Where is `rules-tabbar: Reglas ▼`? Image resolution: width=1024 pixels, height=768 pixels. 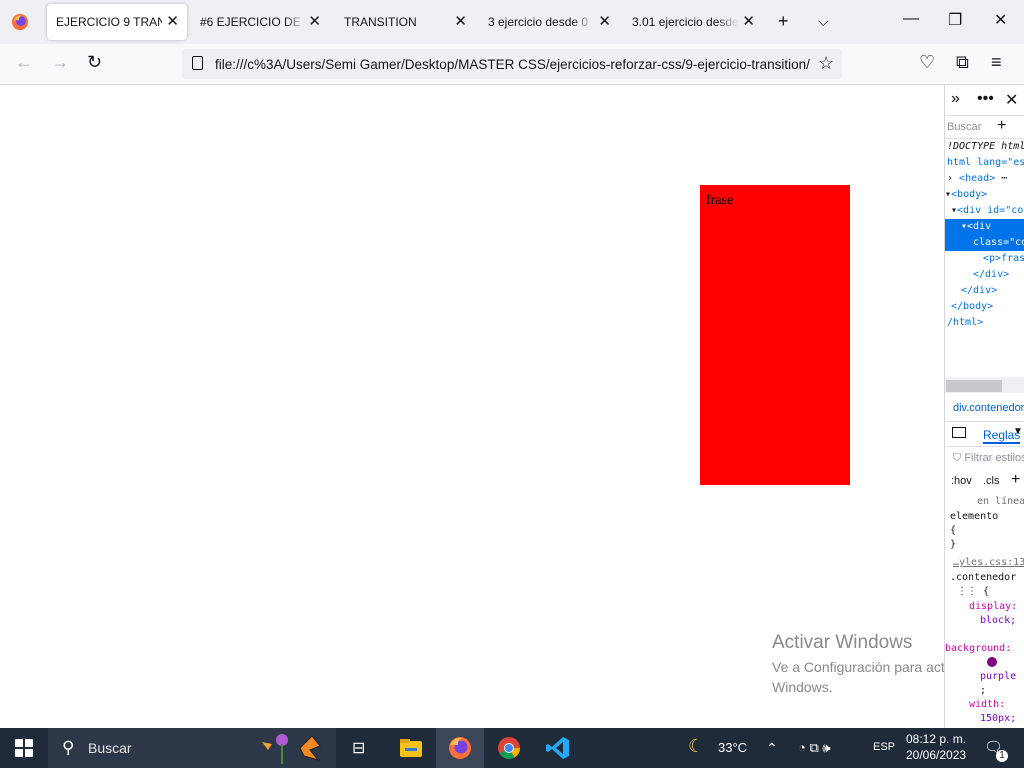
rules-tabbar: Reglas ▼ is located at coordinates (984, 434).